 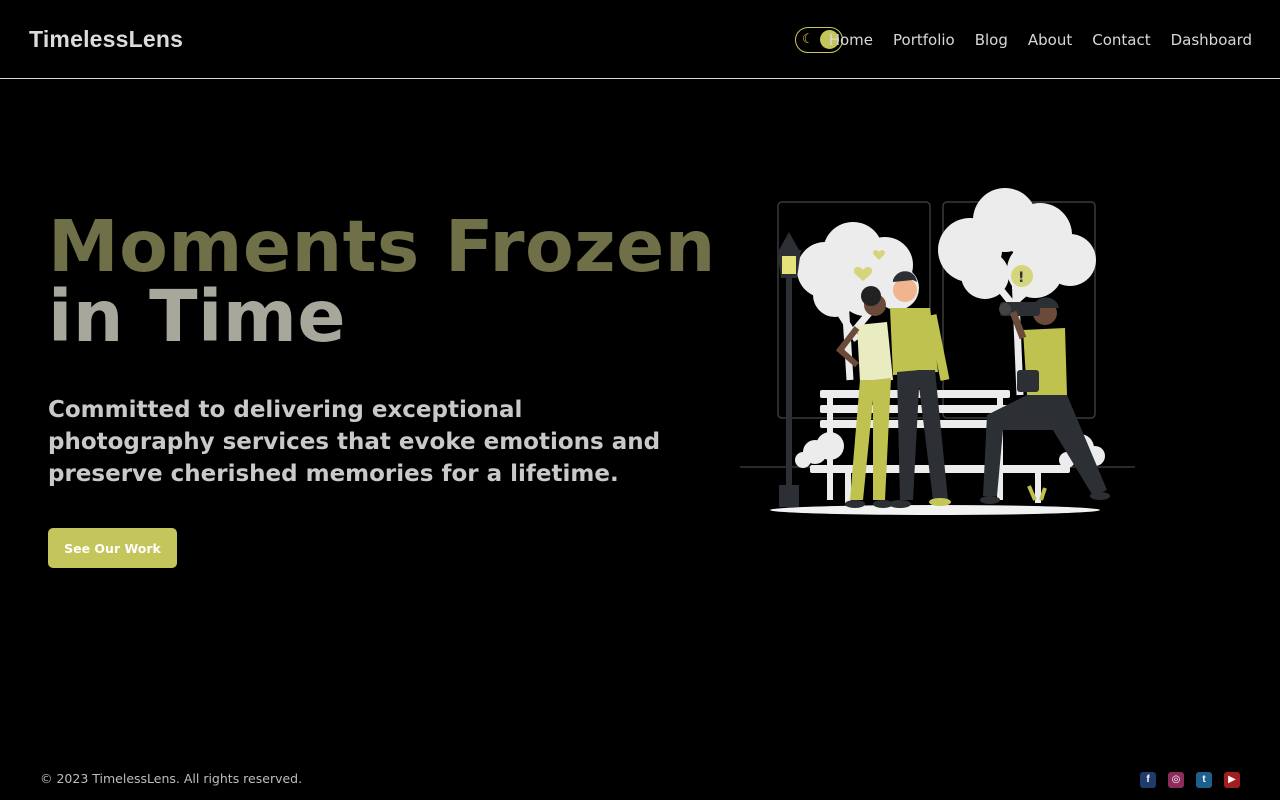 I want to click on hero-title-line1: Moments Frozen, so click(x=382, y=246).